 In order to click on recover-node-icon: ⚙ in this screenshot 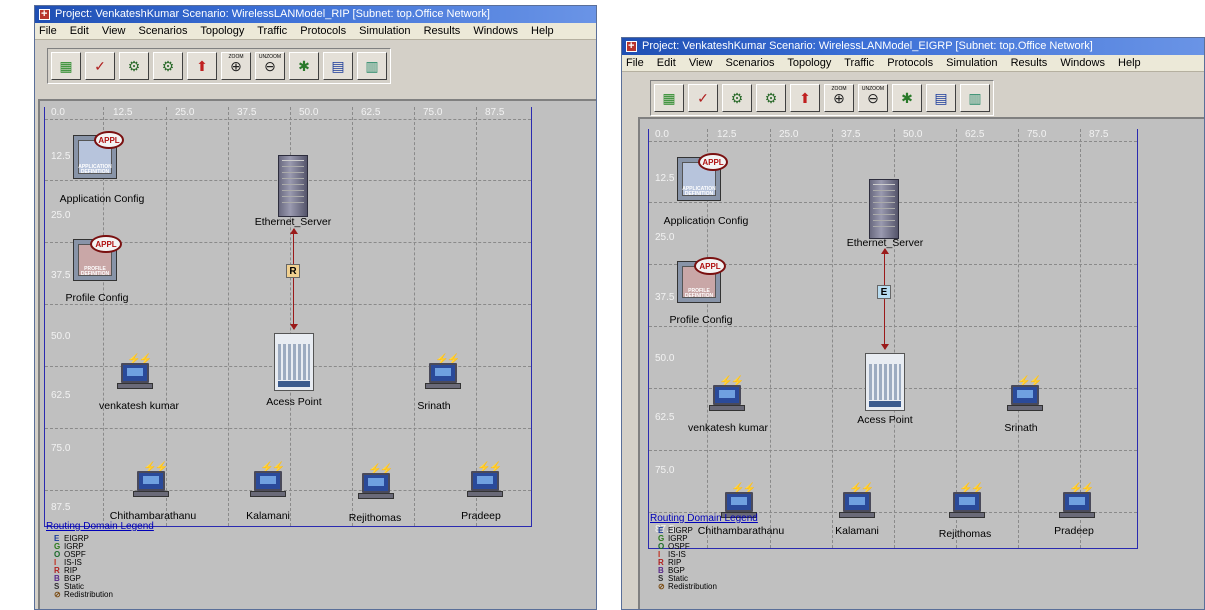, I will do `click(771, 97)`.